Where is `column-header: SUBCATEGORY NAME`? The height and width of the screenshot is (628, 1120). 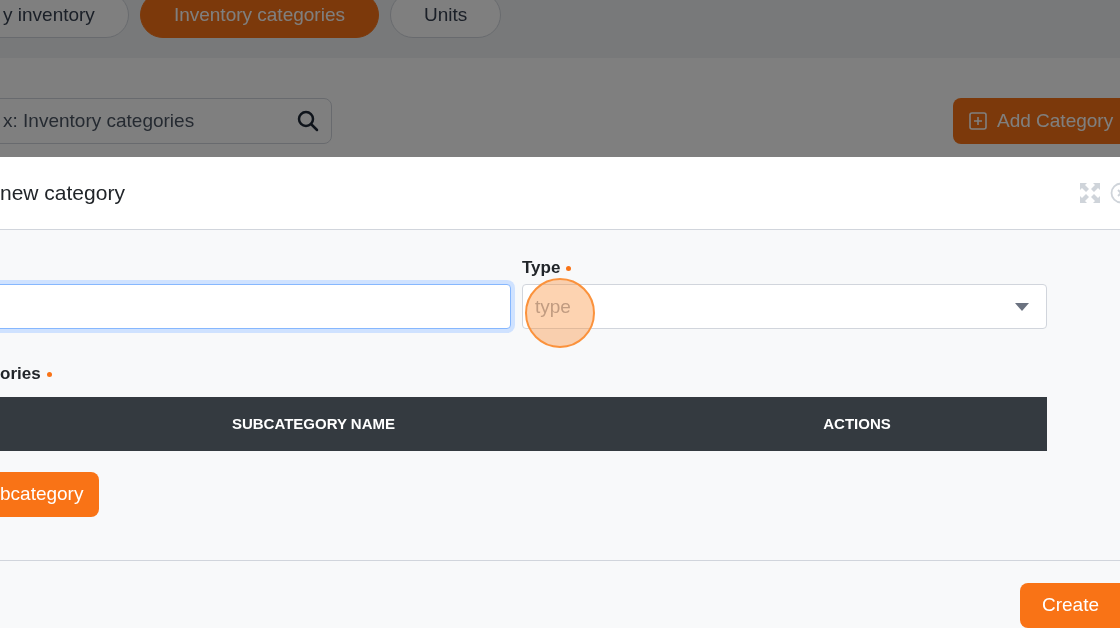
column-header: SUBCATEGORY NAME is located at coordinates (313, 423).